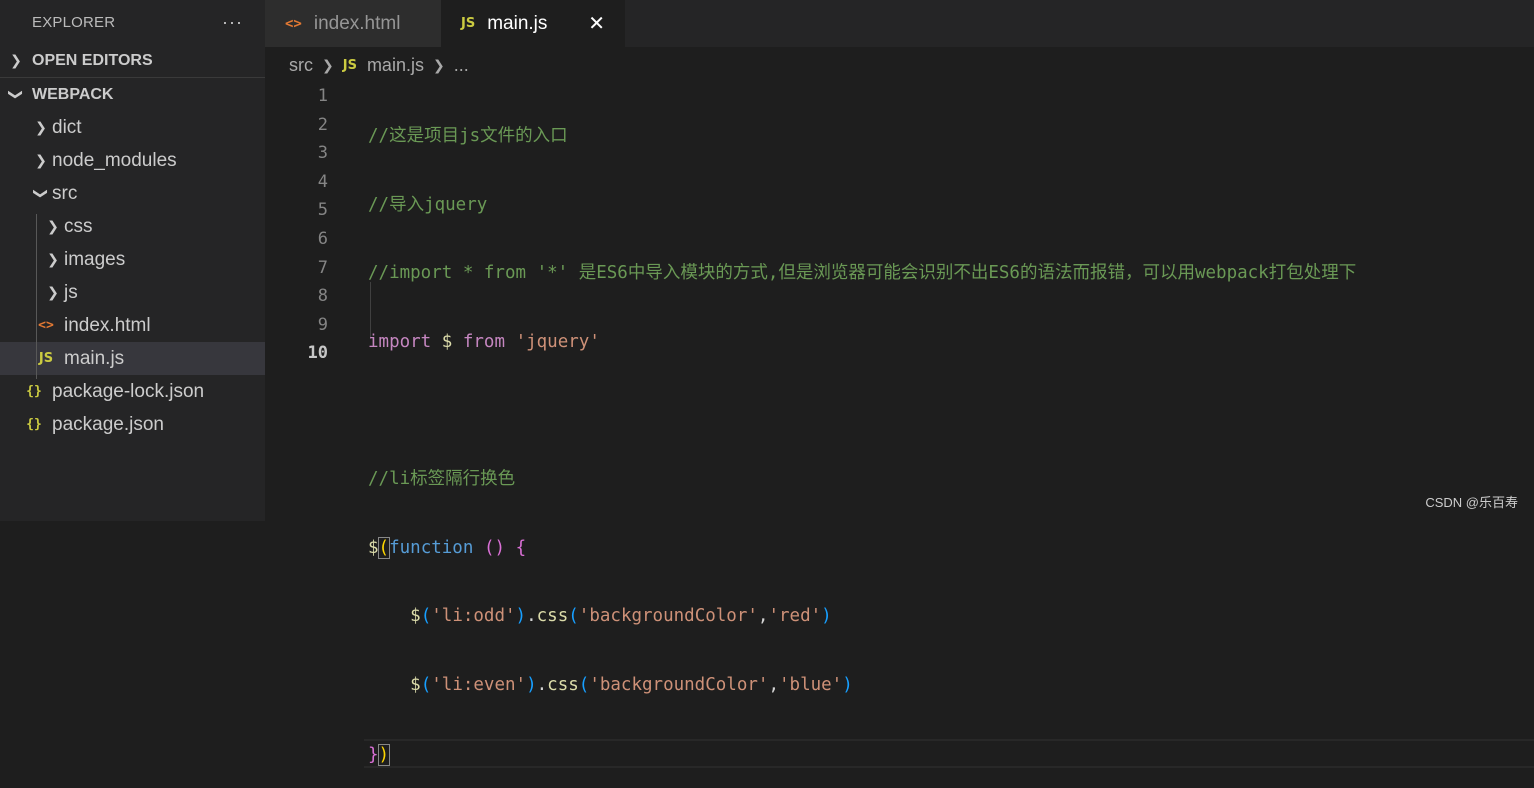 The width and height of the screenshot is (1534, 788). Describe the element at coordinates (400, 341) in the screenshot. I see `keyword-token: import` at that location.